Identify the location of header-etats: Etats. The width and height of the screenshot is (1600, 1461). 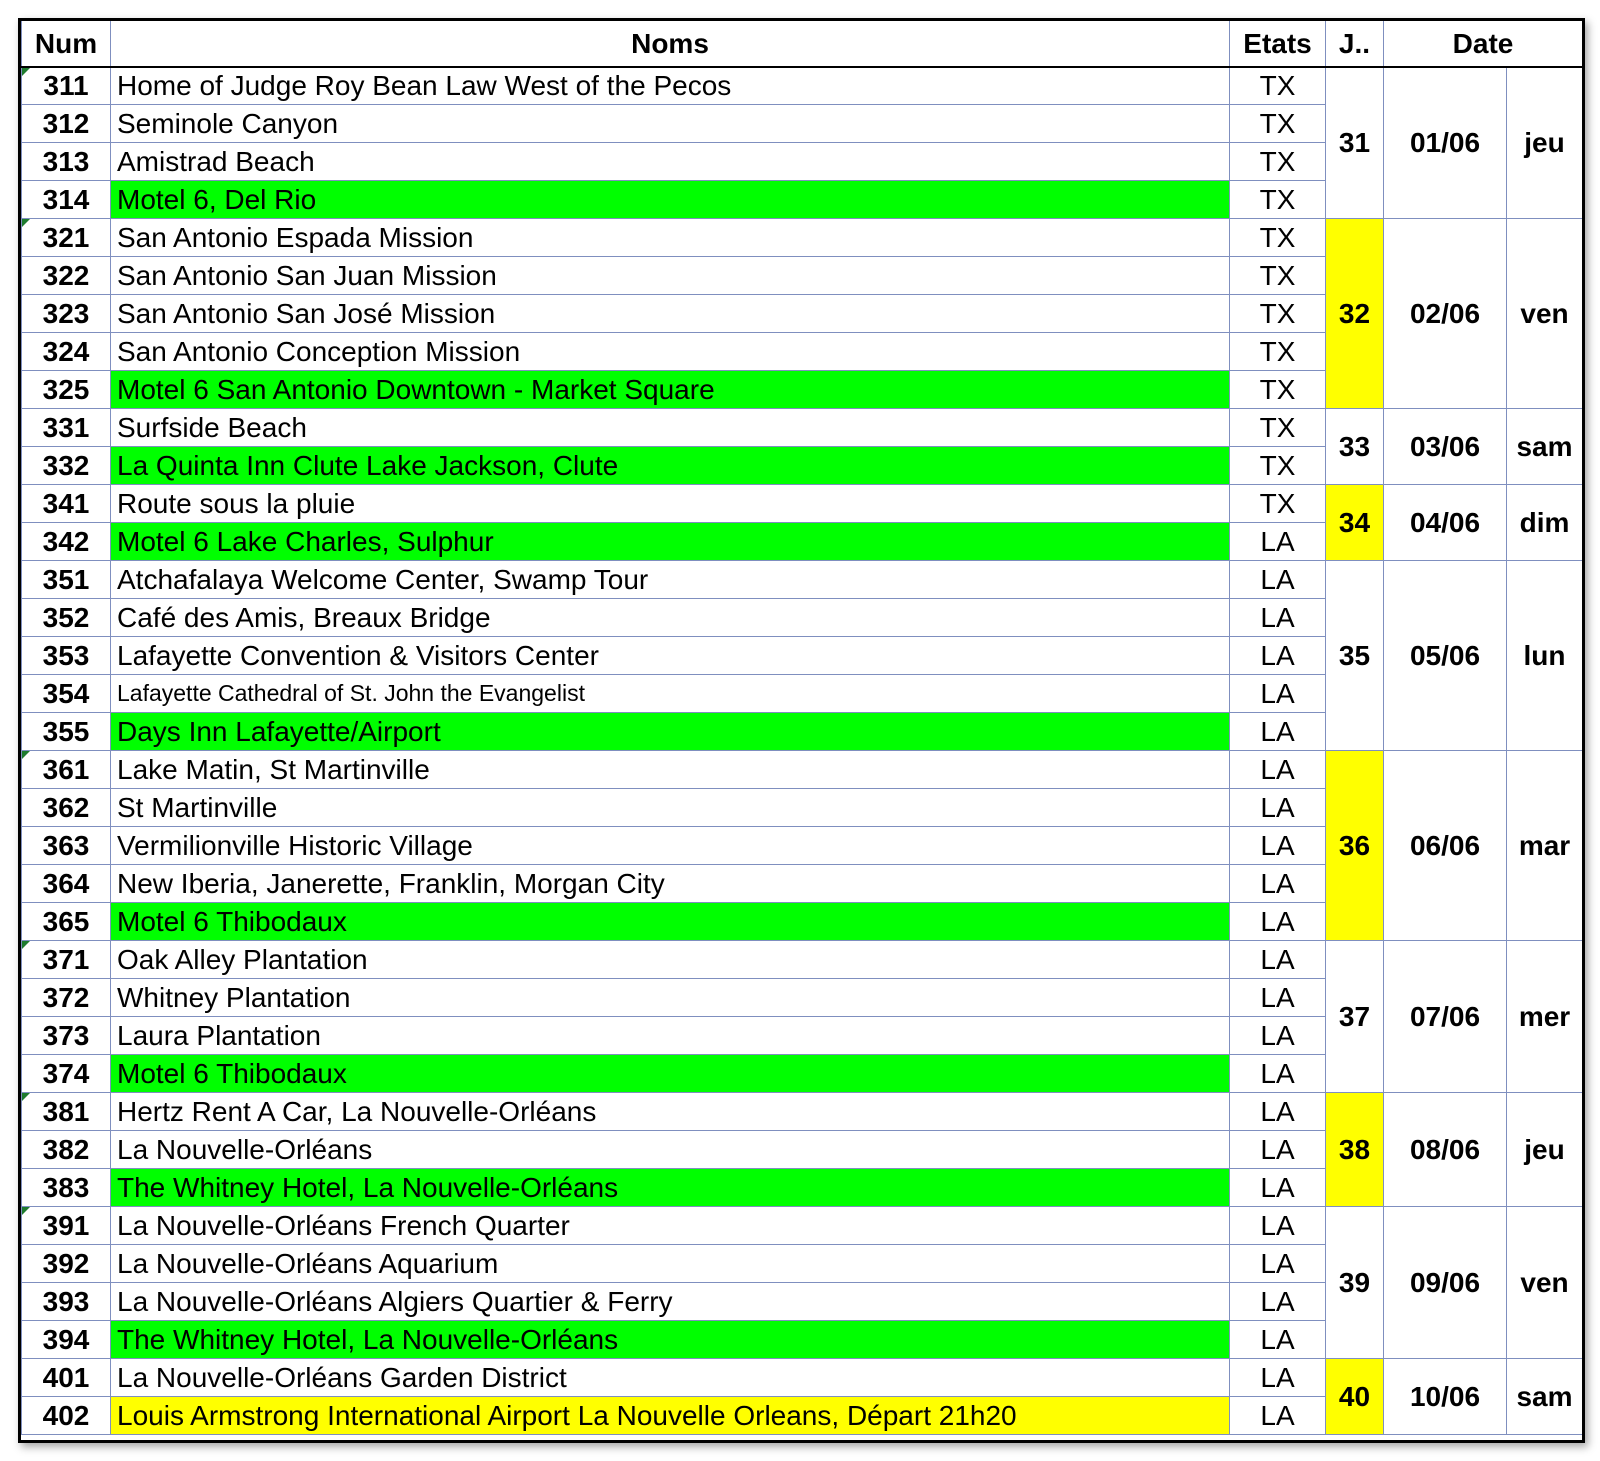
(1277, 44).